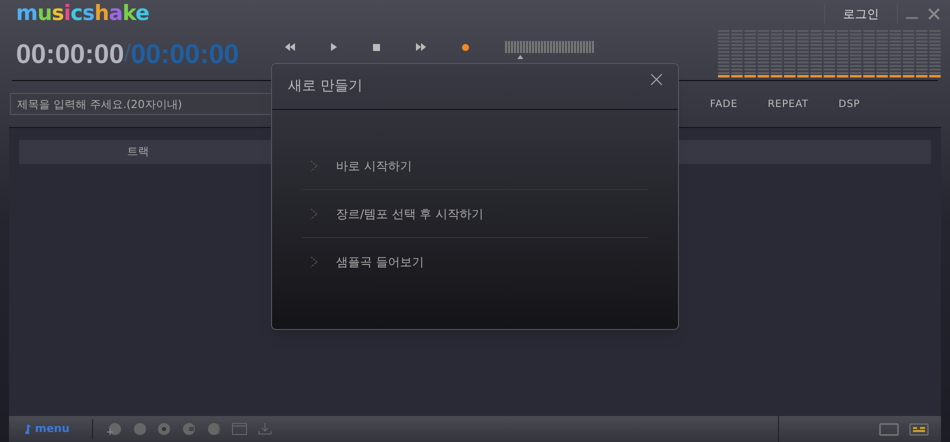  I want to click on stop-icon, so click(376, 47).